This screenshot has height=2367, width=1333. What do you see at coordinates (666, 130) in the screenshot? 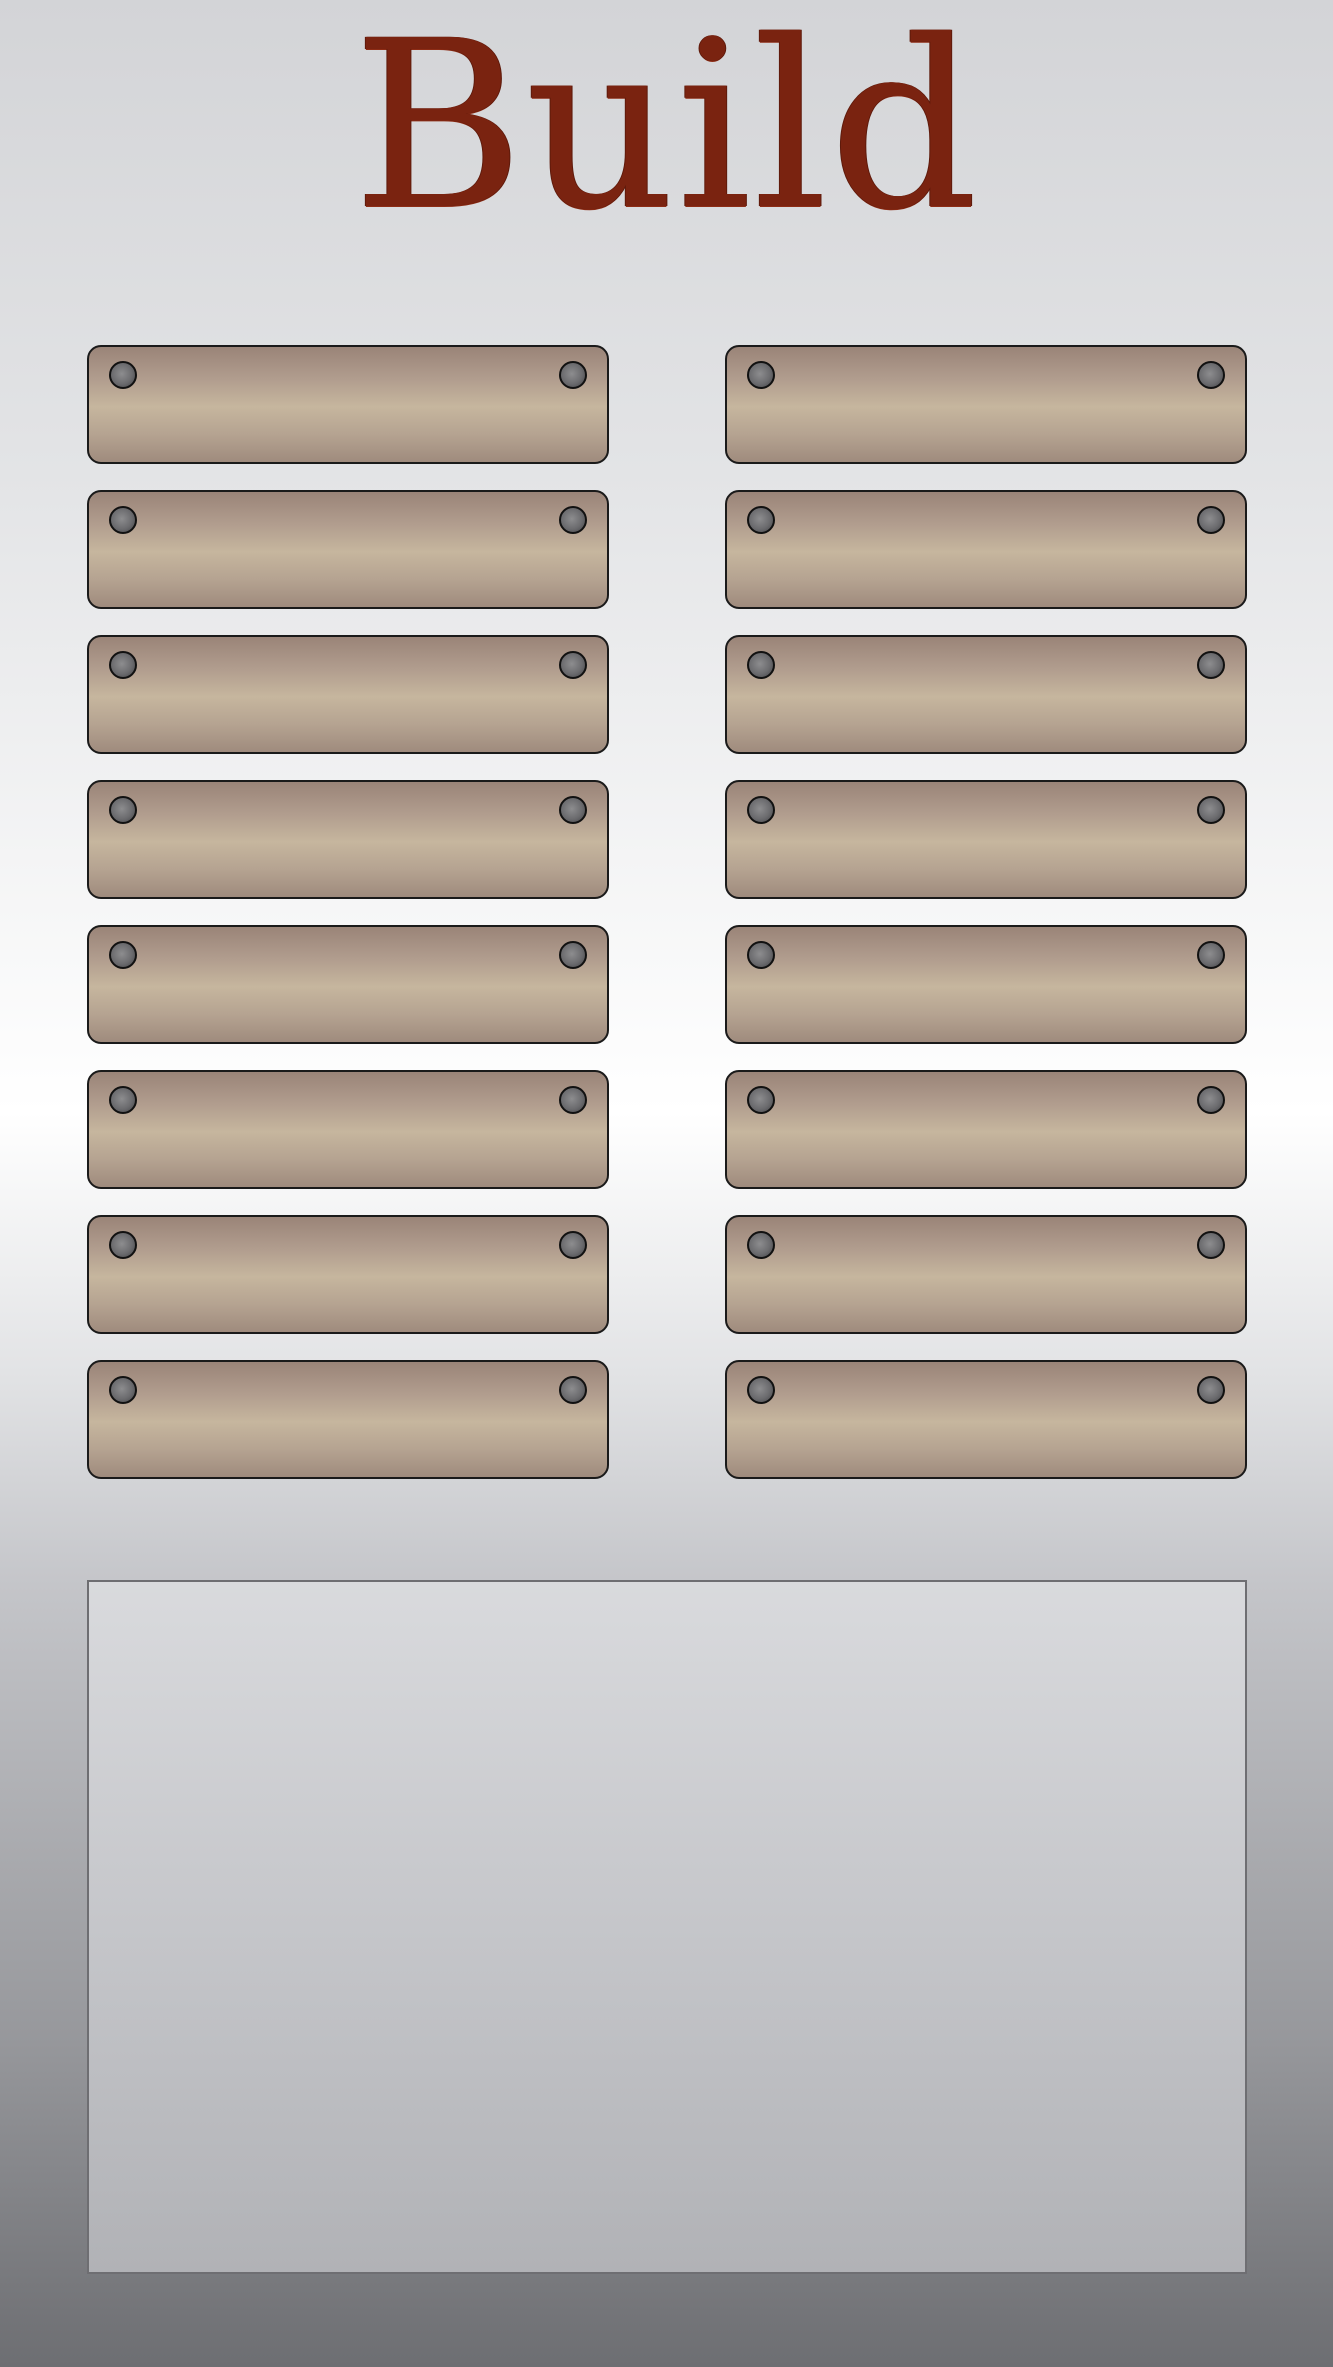
I see `page-title: Build` at bounding box center [666, 130].